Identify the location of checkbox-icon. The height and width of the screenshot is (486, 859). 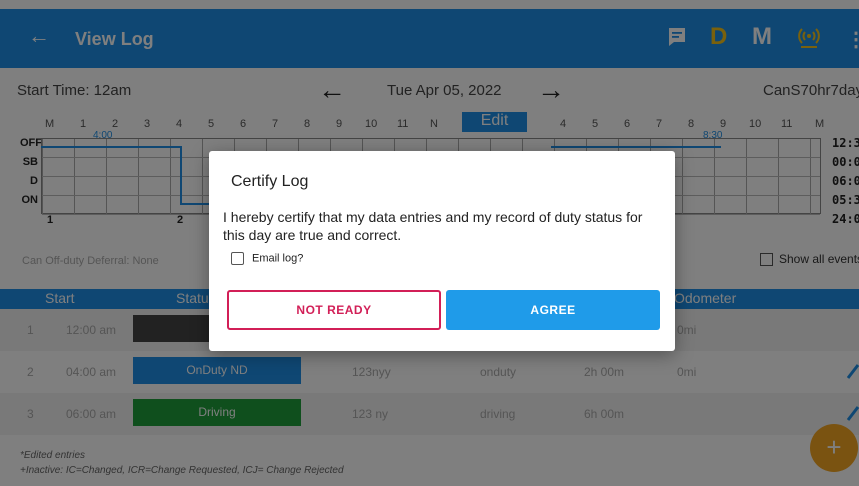
(237, 258).